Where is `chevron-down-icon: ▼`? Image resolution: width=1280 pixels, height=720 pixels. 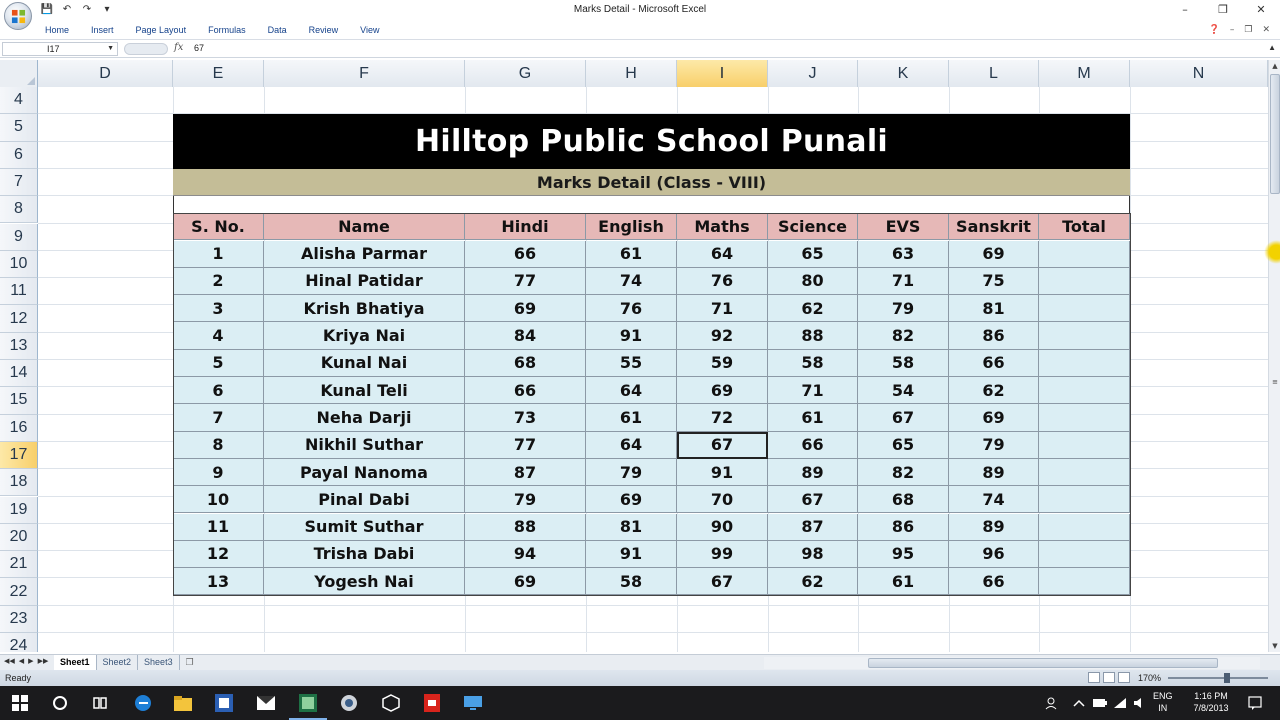
chevron-down-icon: ▼ is located at coordinates (110, 49).